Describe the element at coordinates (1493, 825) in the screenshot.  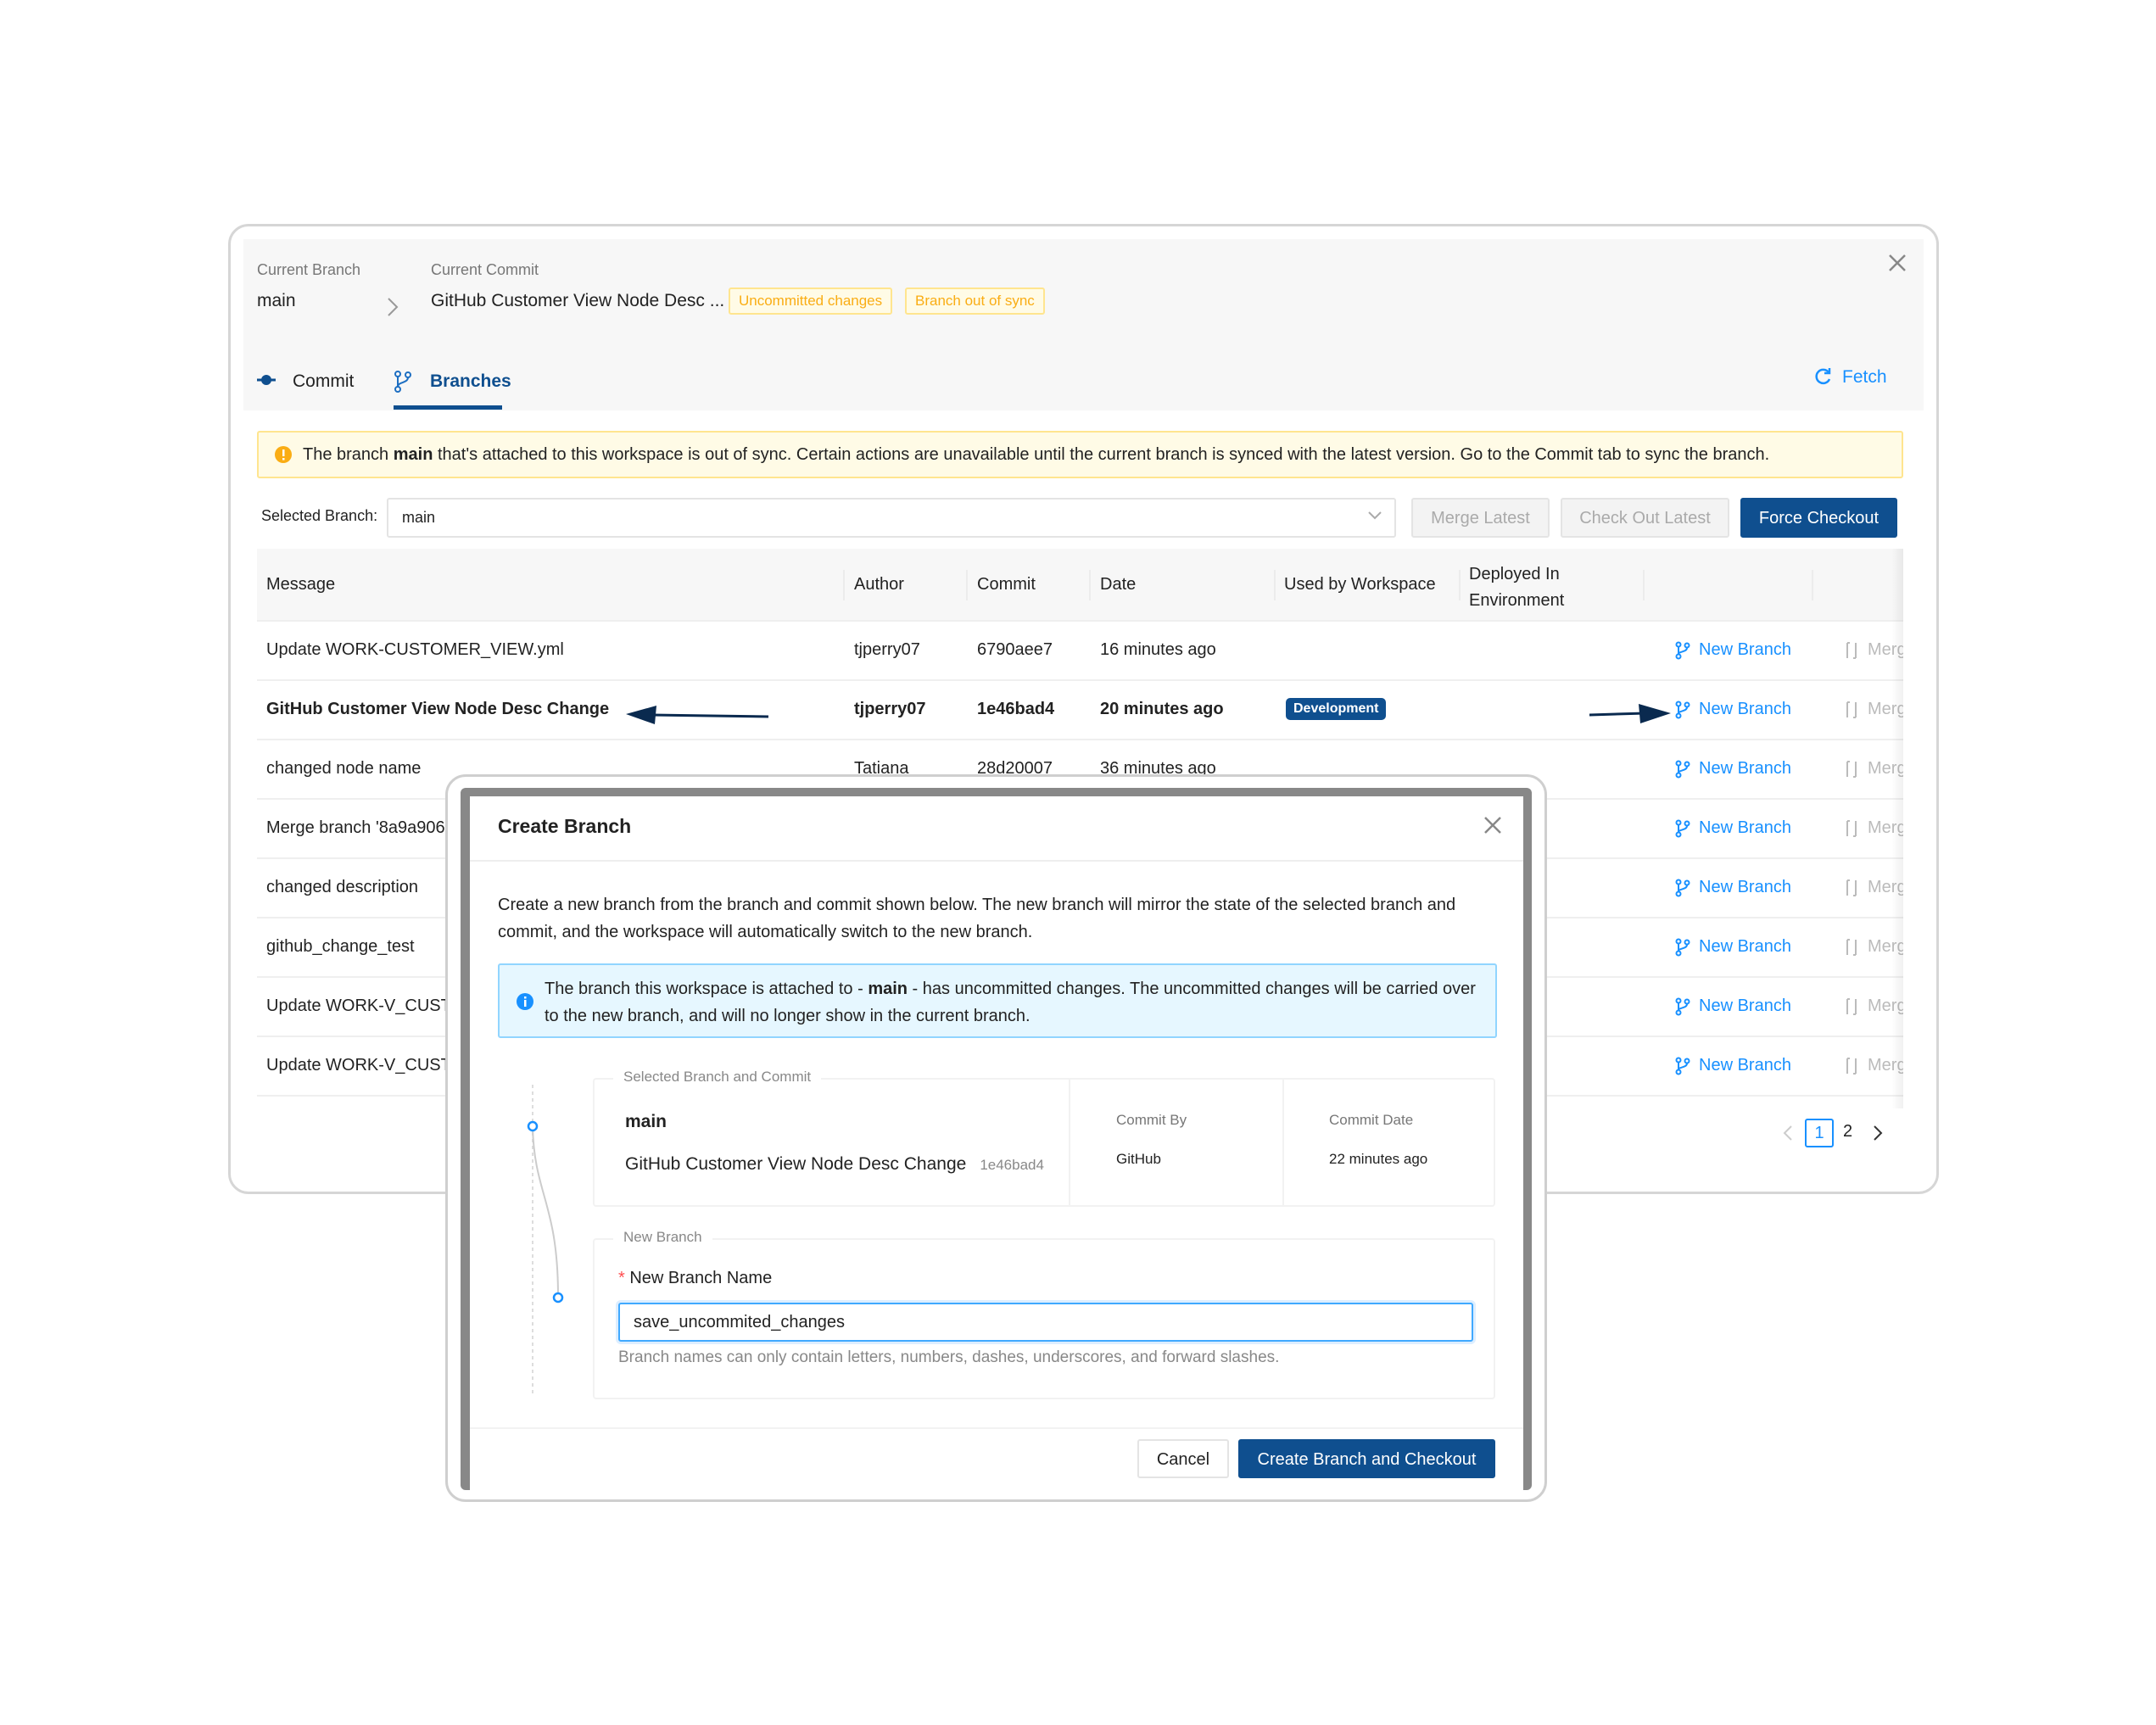
I see `modal-close-icon` at that location.